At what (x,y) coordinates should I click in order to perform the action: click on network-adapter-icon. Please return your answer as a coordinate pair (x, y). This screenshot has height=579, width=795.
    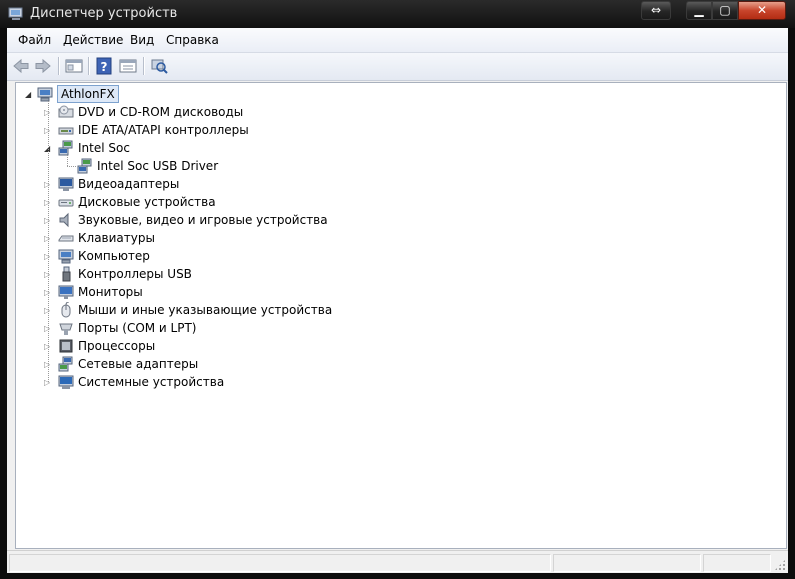
    Looking at the image, I should click on (65, 364).